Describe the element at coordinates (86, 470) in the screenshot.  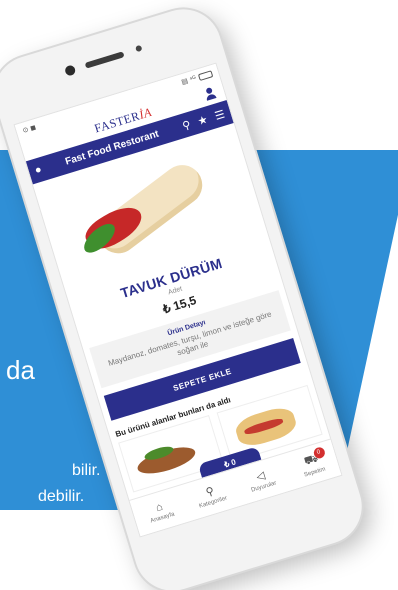
I see `background-text-2: bilir.` at that location.